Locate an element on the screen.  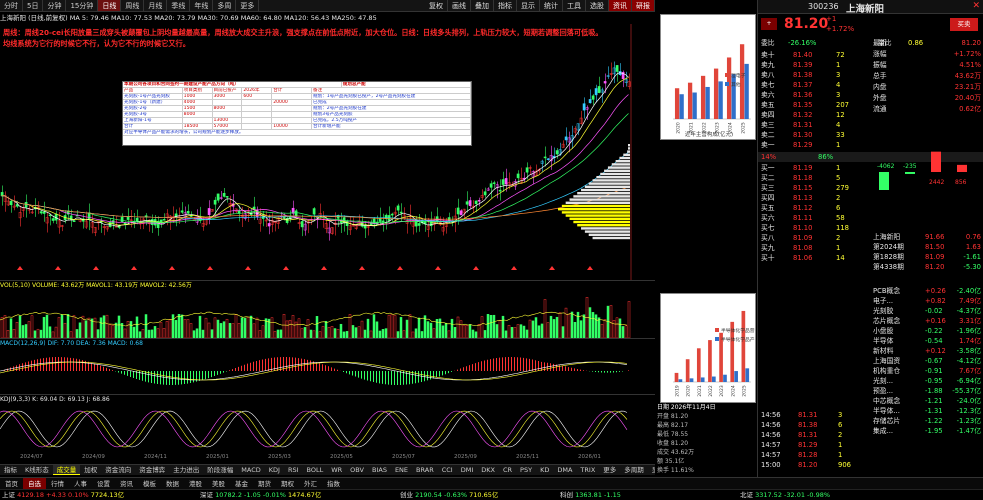
macd-chart is located at coordinates (327, 371).